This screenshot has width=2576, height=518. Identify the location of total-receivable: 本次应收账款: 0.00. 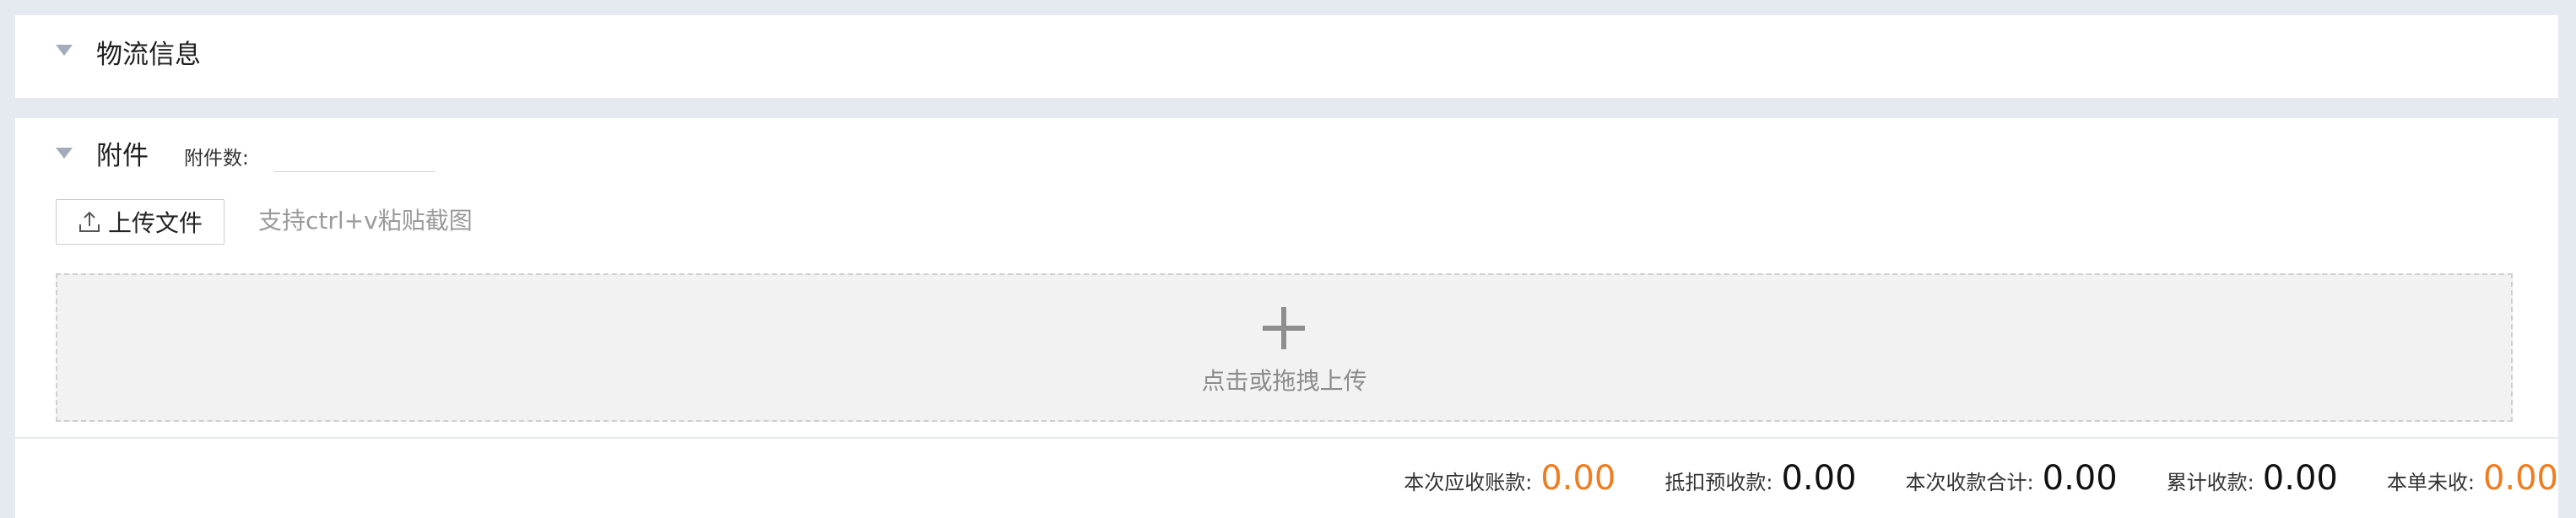
(1509, 478).